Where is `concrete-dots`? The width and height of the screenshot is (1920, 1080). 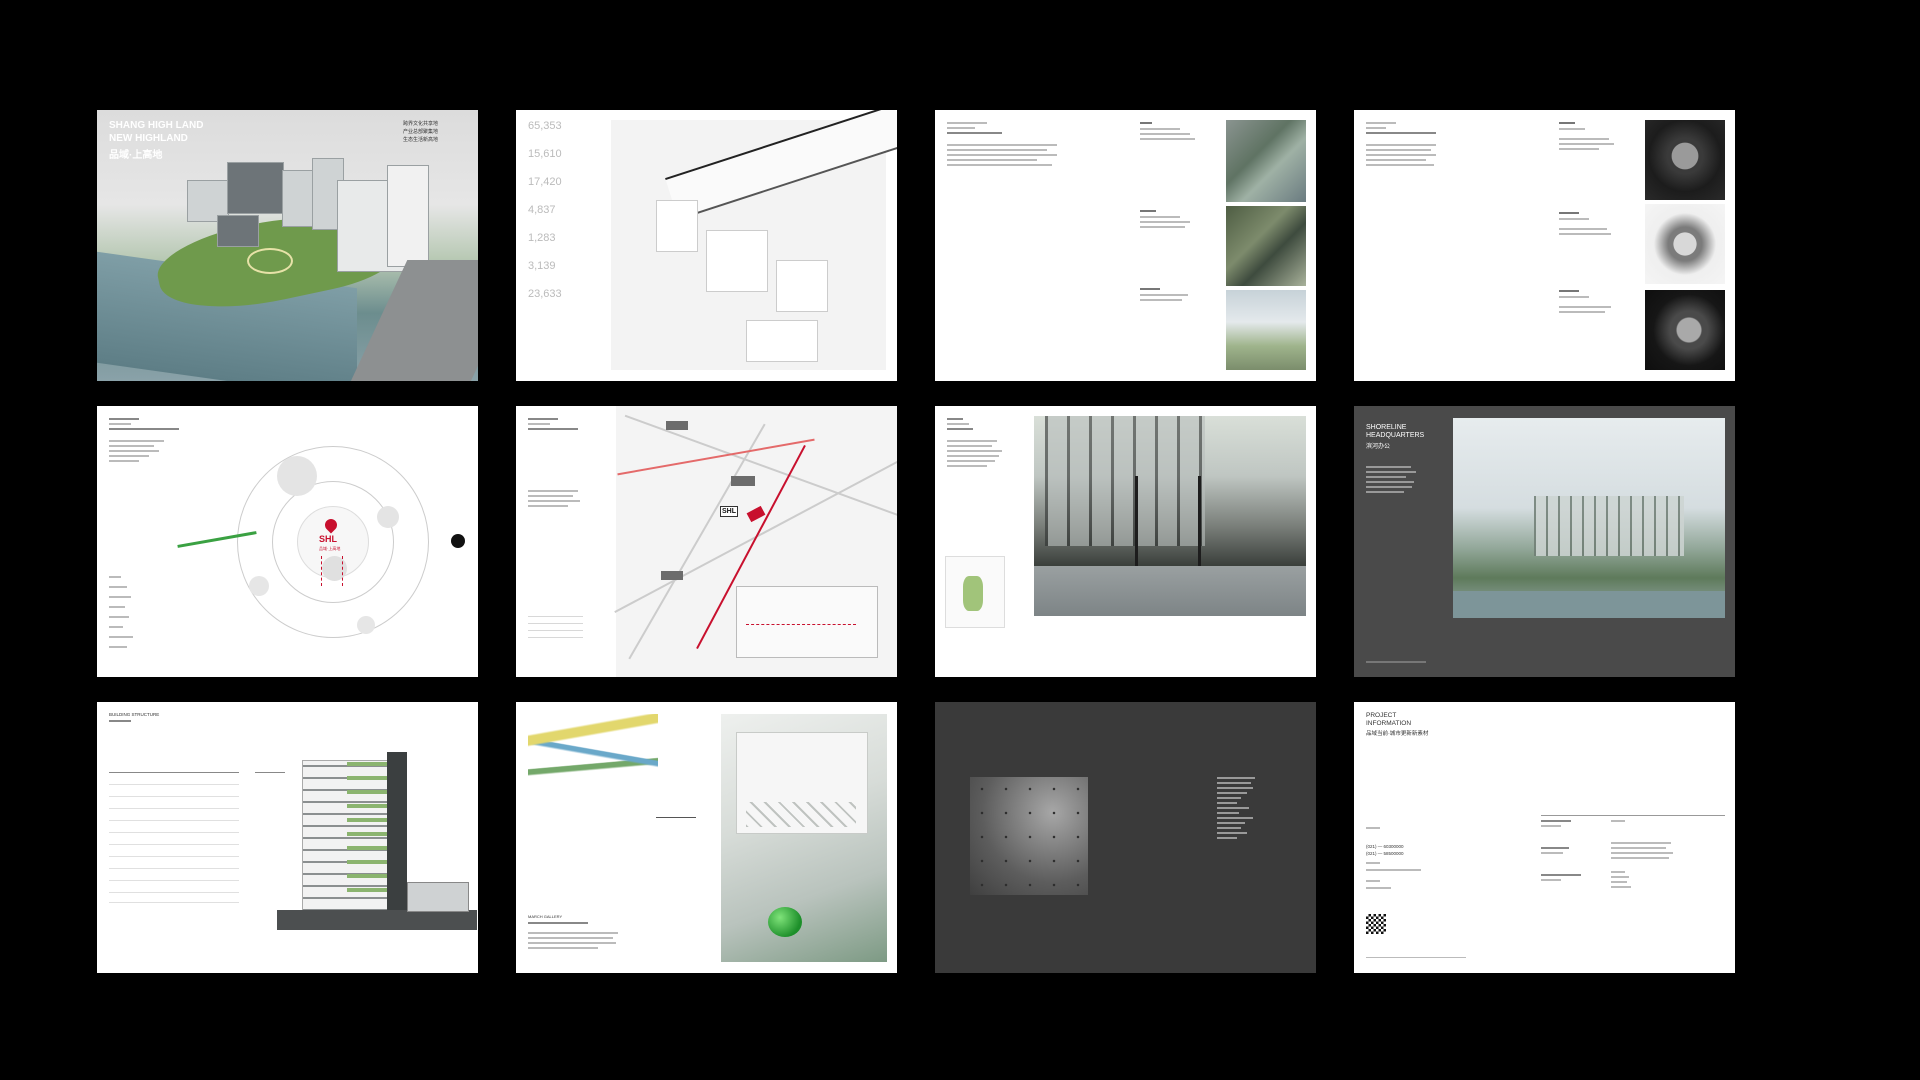 concrete-dots is located at coordinates (1029, 836).